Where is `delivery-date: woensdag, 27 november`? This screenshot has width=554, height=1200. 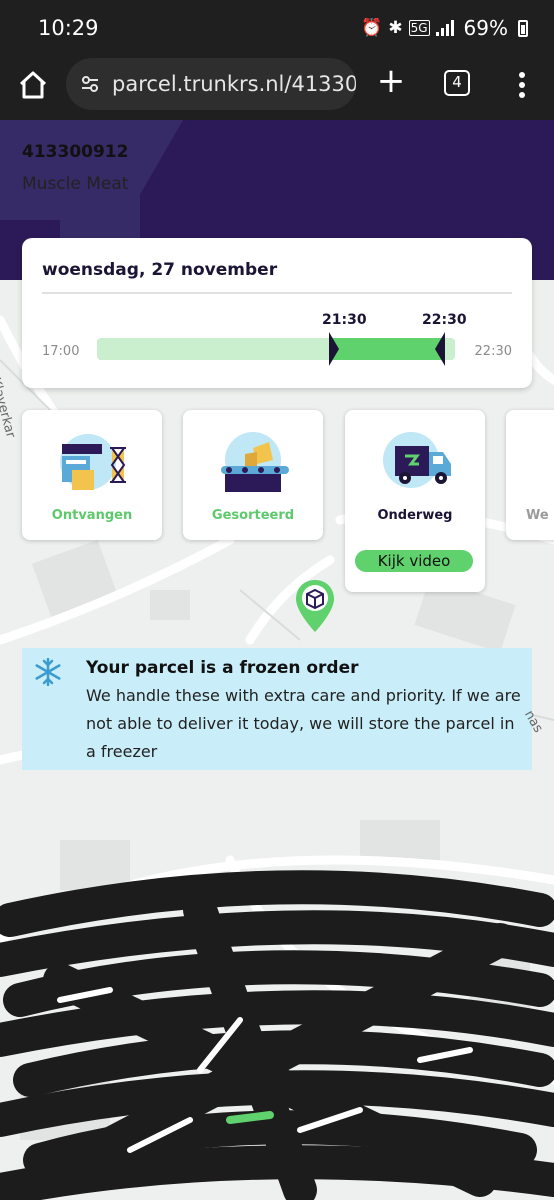 delivery-date: woensdag, 27 november is located at coordinates (160, 270).